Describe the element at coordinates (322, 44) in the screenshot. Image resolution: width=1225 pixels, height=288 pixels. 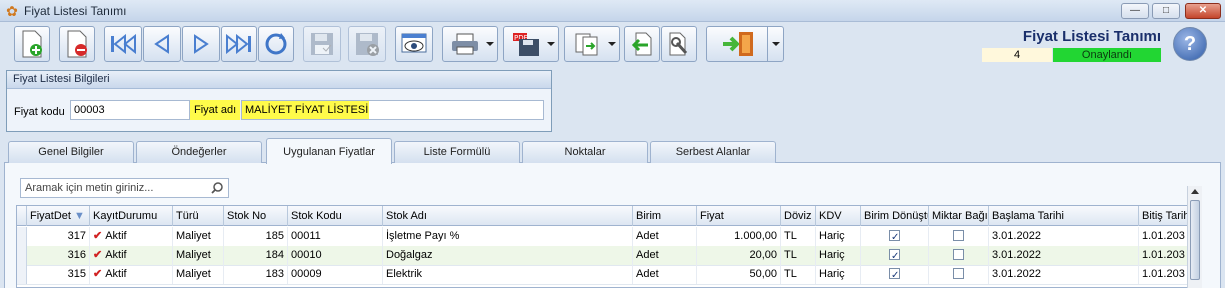
I see `save-button` at that location.